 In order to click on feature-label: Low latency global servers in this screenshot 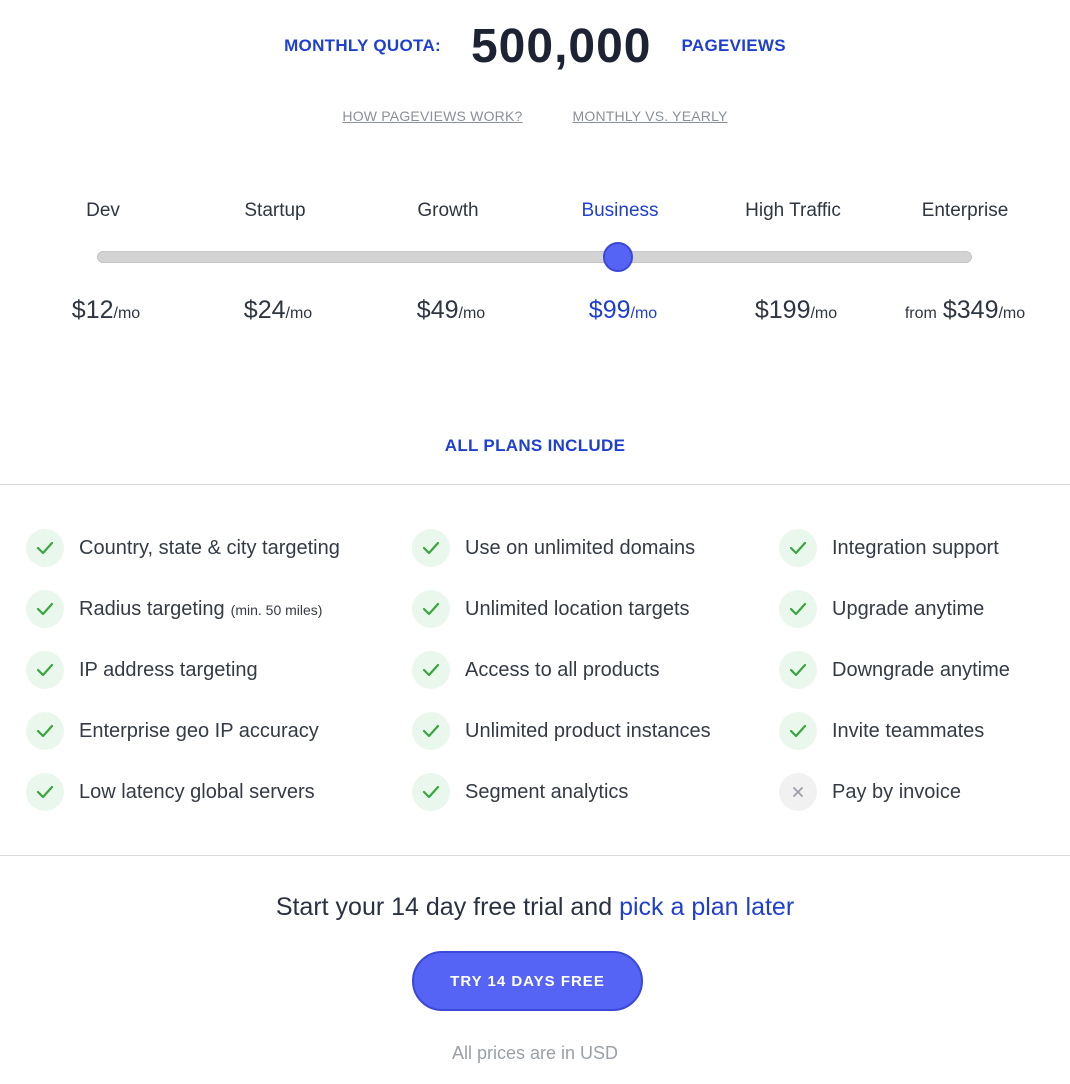, I will do `click(197, 792)`.